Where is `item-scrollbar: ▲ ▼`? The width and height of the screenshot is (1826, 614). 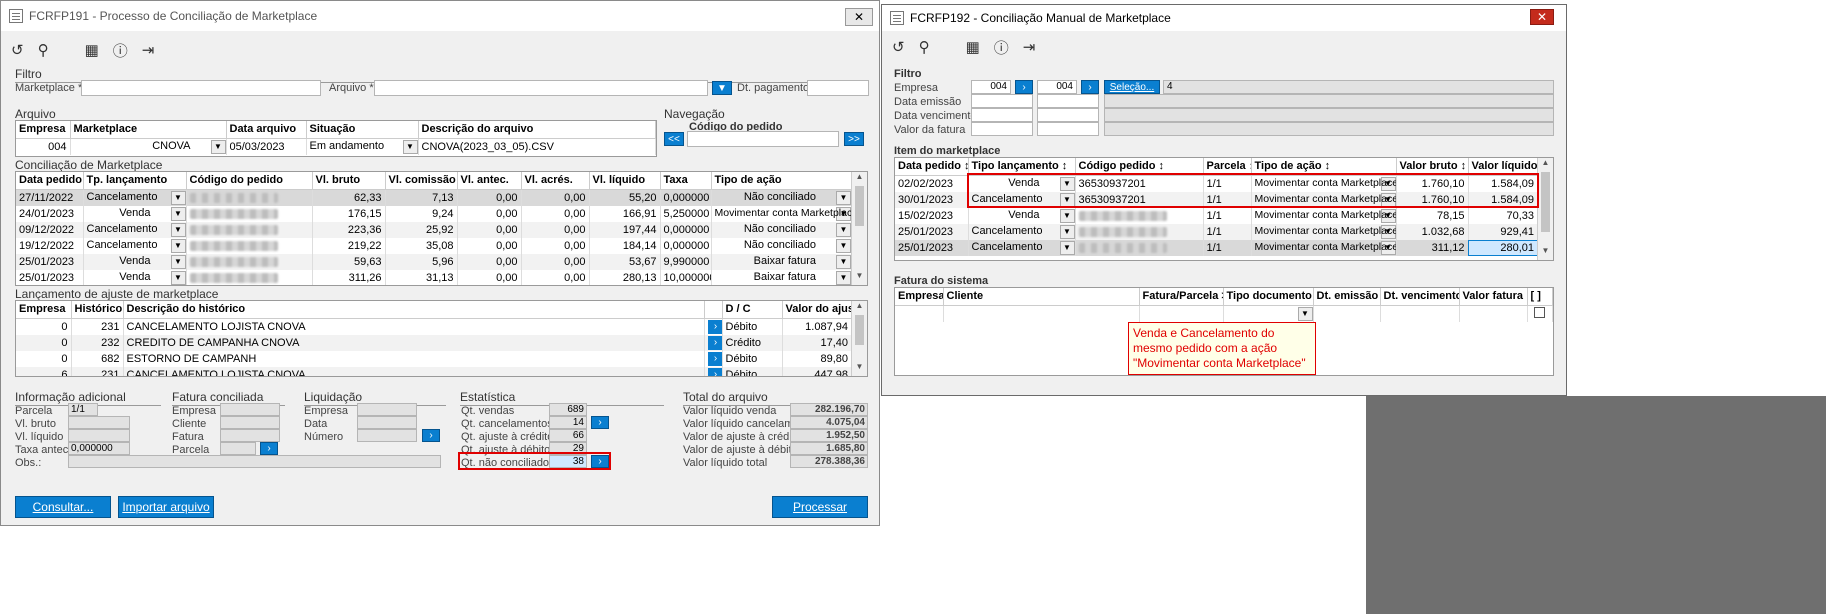 item-scrollbar: ▲ ▼ is located at coordinates (1545, 209).